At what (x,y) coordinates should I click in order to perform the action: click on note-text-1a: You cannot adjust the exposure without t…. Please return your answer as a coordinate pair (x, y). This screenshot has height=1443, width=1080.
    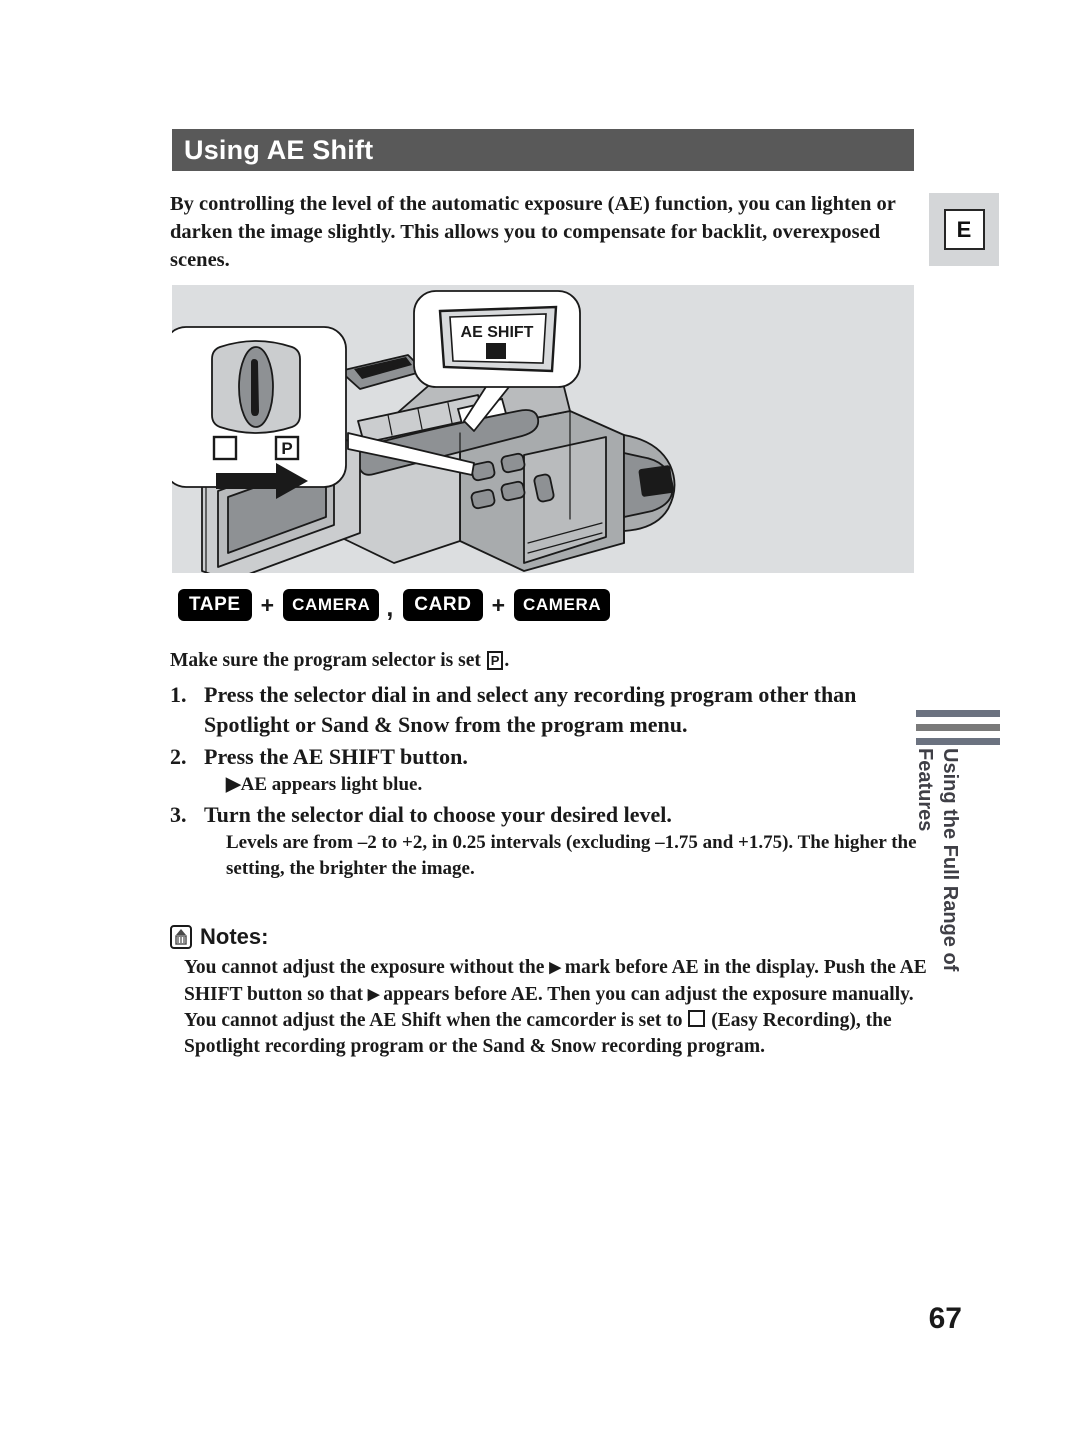
    Looking at the image, I should click on (367, 967).